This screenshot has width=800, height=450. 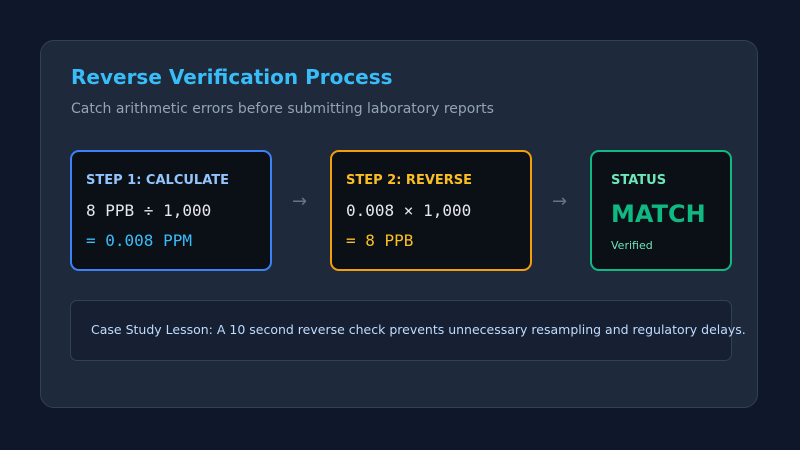 I want to click on status-label: STATUS, so click(x=639, y=180).